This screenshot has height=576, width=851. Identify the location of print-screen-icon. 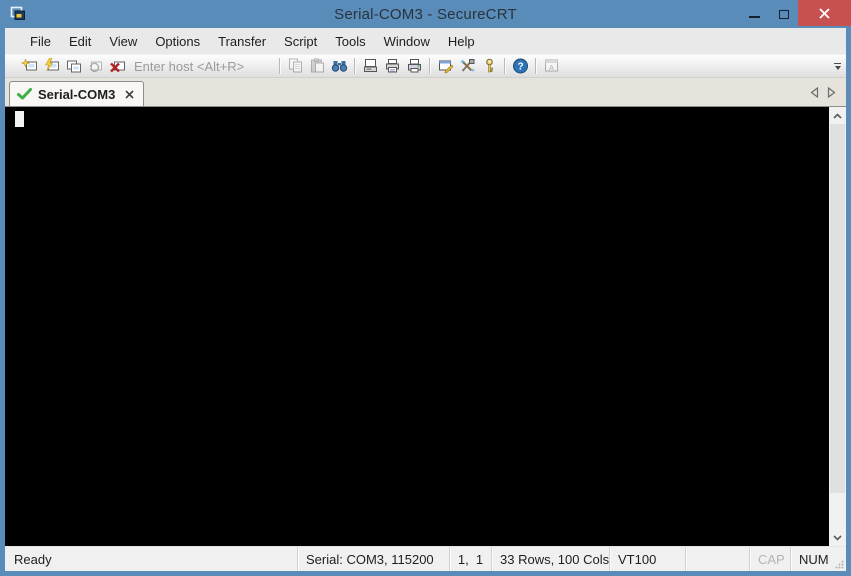
(370, 65).